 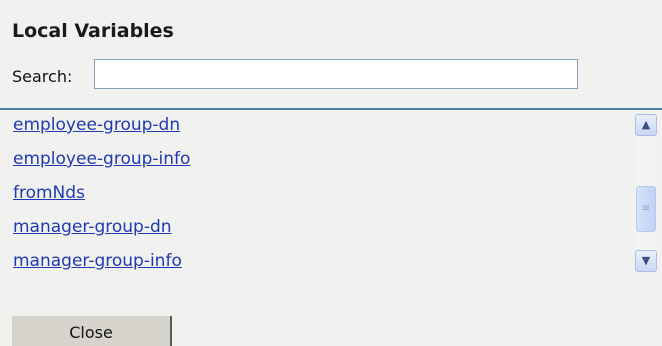 What do you see at coordinates (42, 76) in the screenshot?
I see `search-label: Search:` at bounding box center [42, 76].